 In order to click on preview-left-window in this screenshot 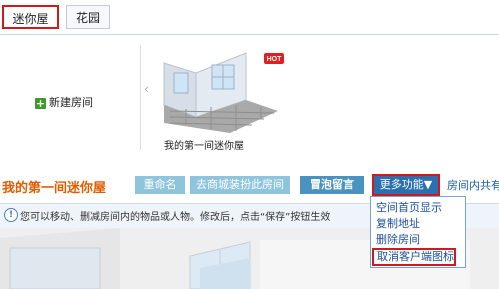, I will do `click(55, 268)`.